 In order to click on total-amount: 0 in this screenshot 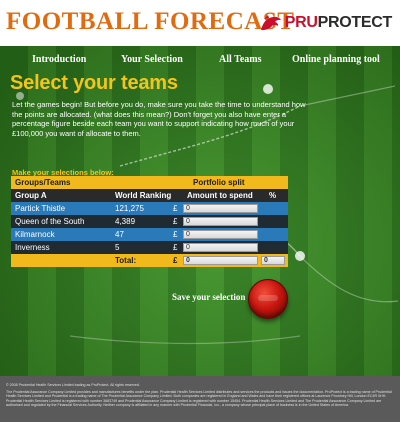, I will do `click(220, 260)`.